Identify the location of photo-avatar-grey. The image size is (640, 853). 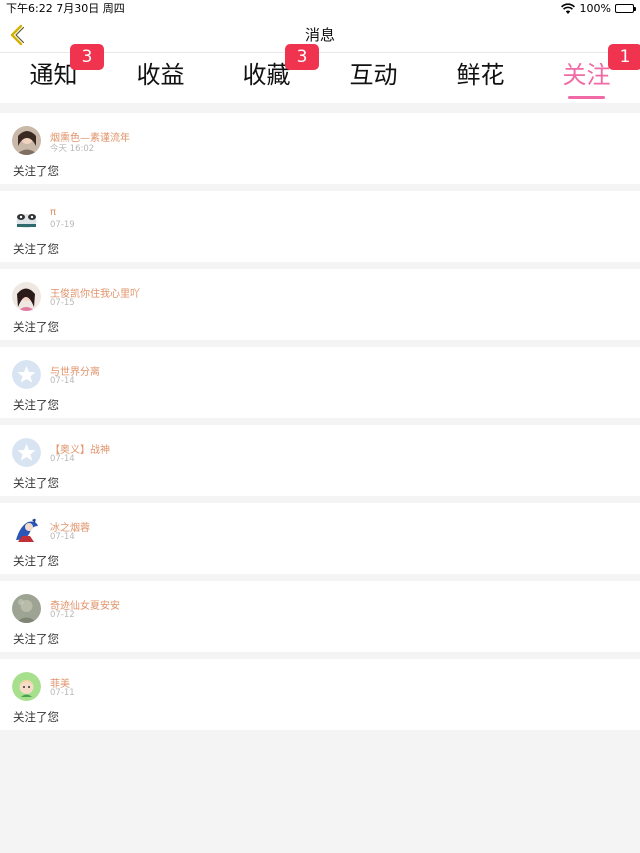
(26, 608).